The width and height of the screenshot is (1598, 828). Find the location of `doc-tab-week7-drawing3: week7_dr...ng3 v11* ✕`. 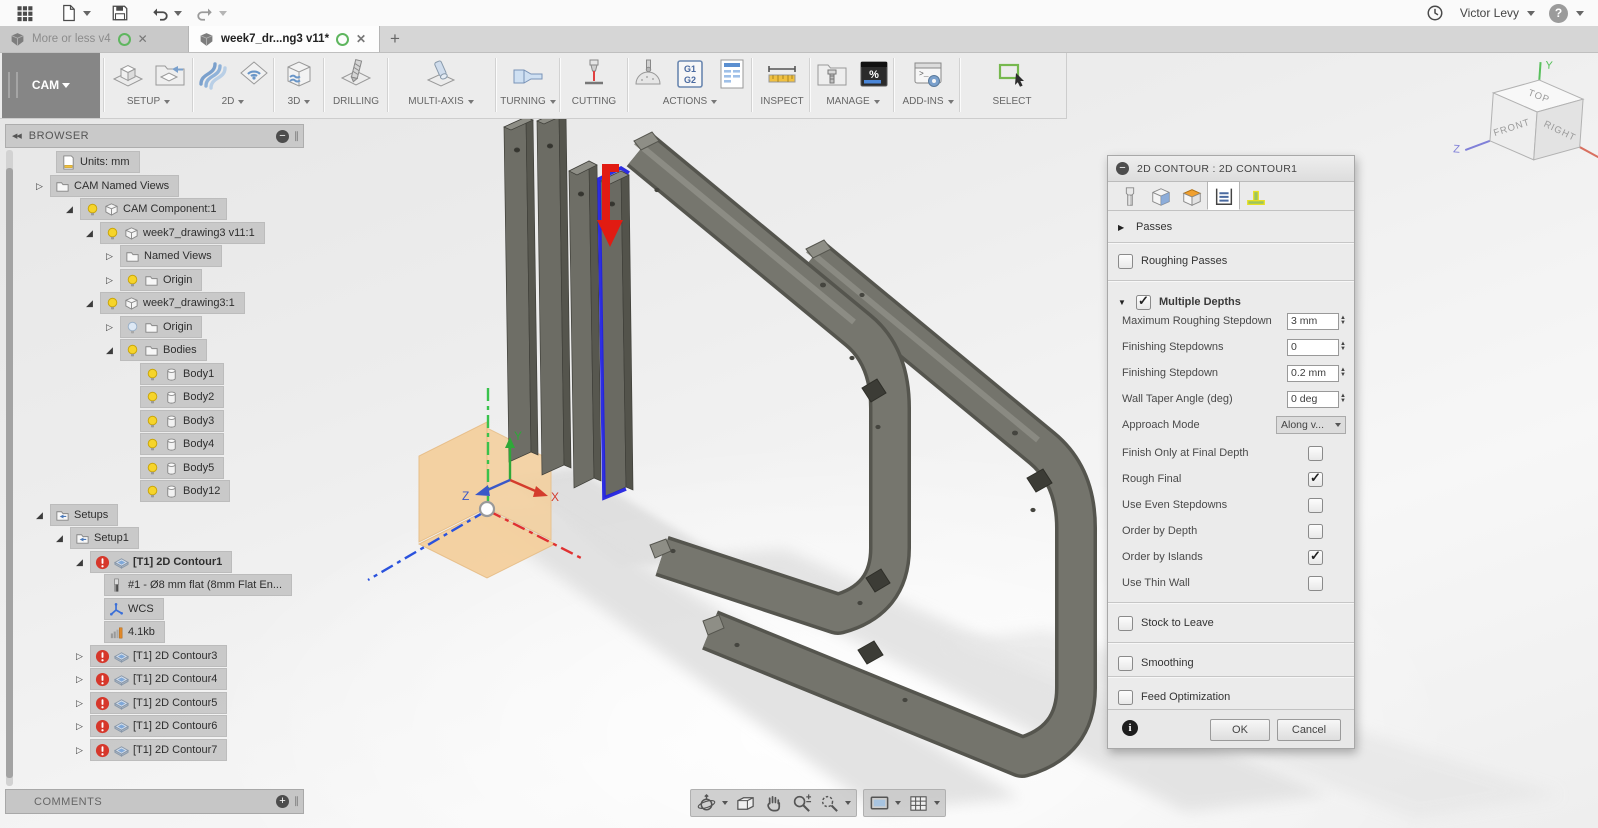

doc-tab-week7-drawing3: week7_dr...ng3 v11* ✕ is located at coordinates (284, 39).